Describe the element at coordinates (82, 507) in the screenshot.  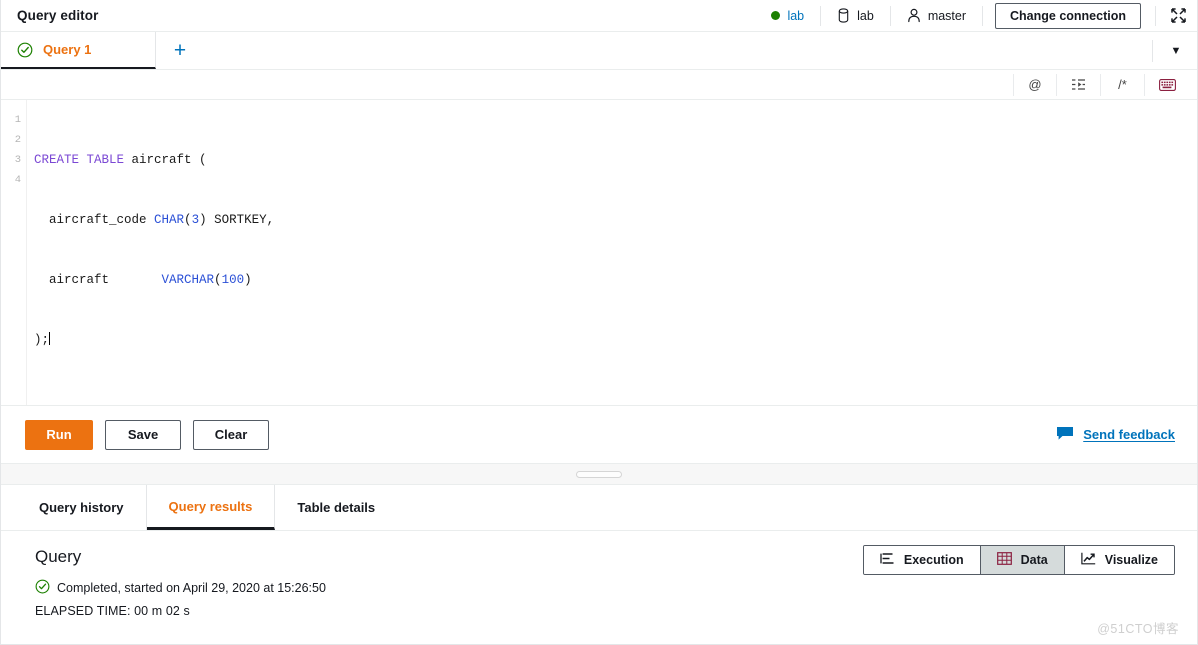
I see `tab-query-history: Query history` at that location.